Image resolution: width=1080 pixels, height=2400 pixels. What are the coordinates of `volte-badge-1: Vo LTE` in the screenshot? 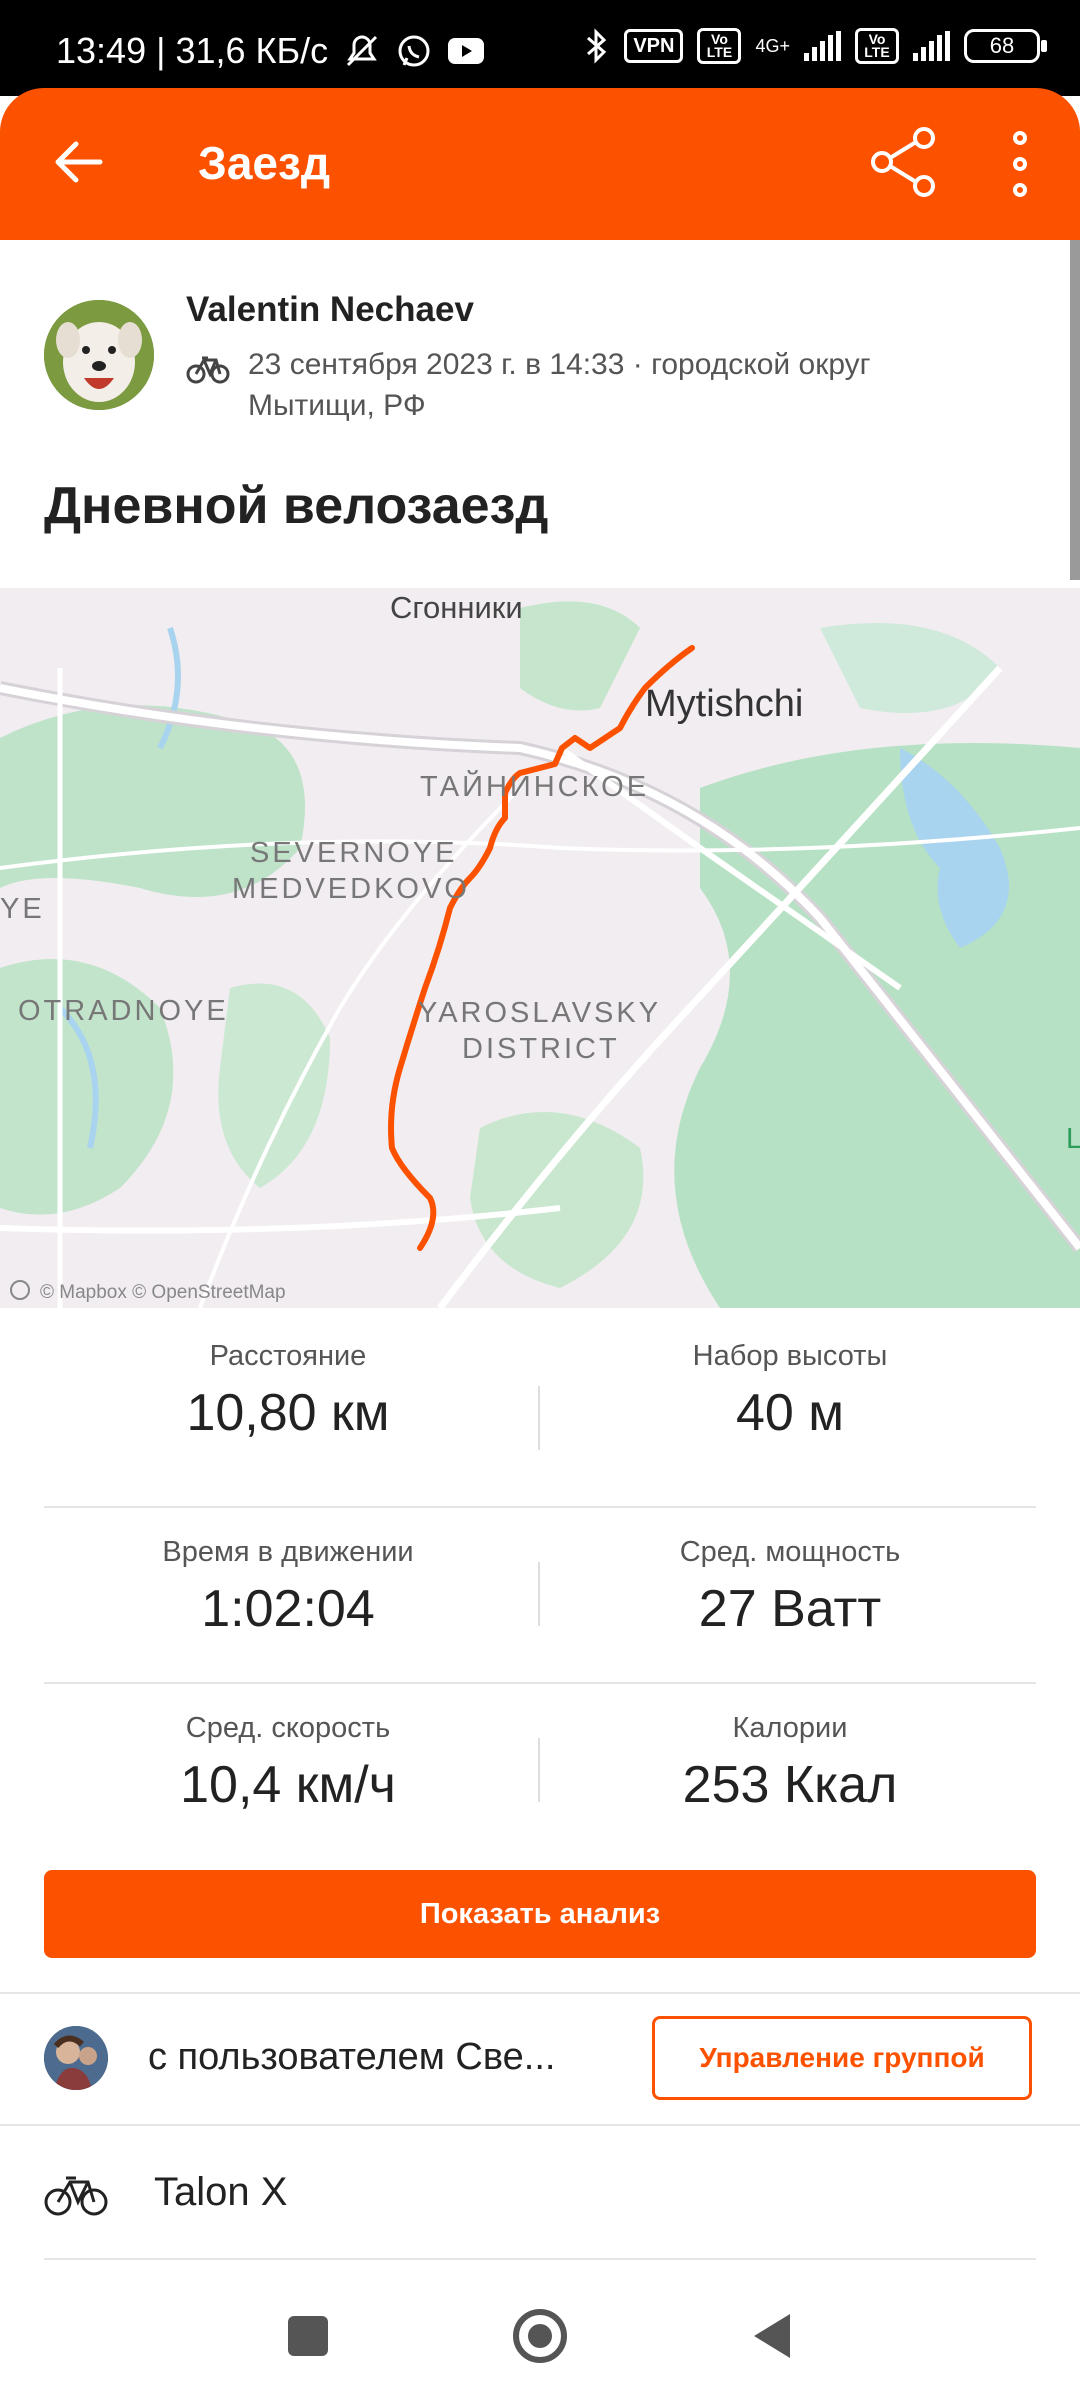 It's located at (719, 46).